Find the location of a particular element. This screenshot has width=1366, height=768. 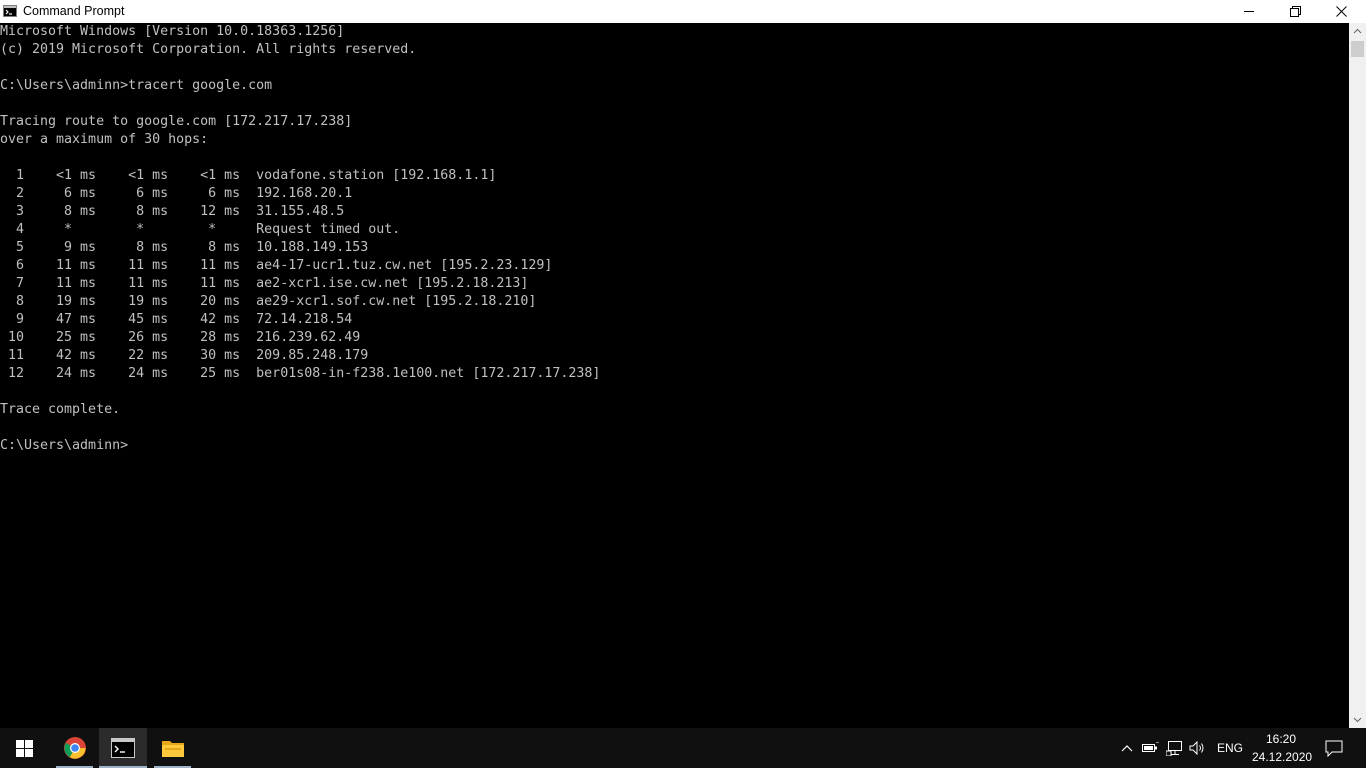

console-line: C:\Users\adminn> is located at coordinates (64, 445).